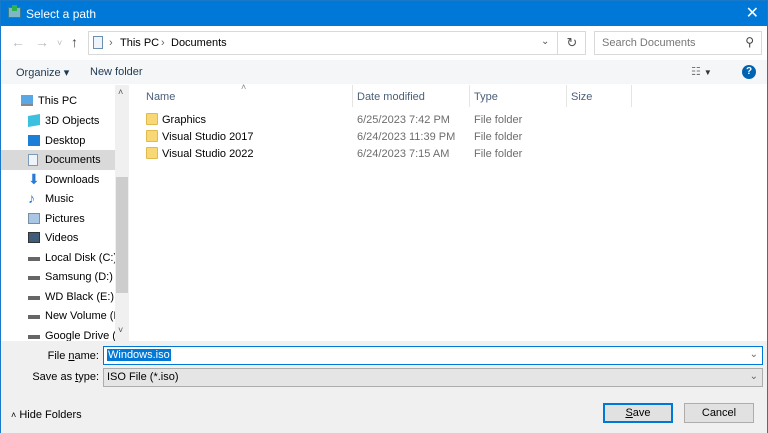 The image size is (768, 433). Describe the element at coordinates (649, 43) in the screenshot. I see `search-placeholder: Search Documents` at that location.